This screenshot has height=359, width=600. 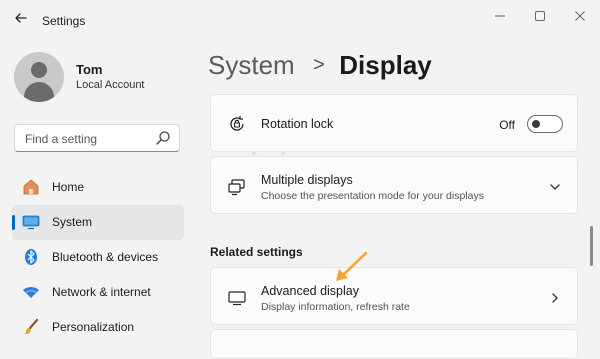 I want to click on bluetooth-icon, so click(x=31, y=257).